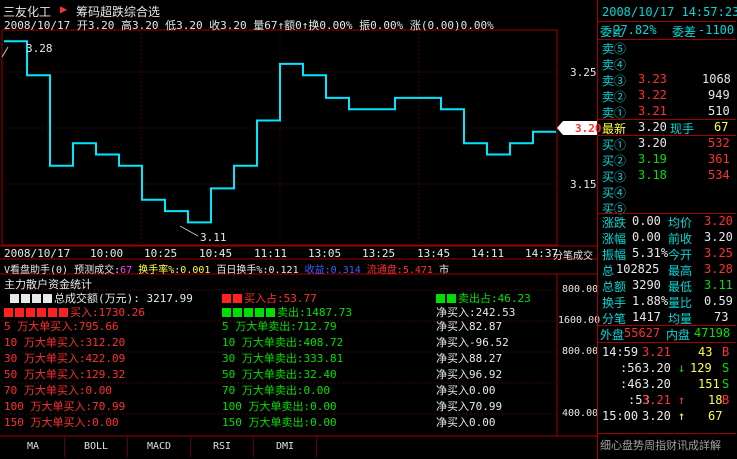 Image resolution: width=737 pixels, height=459 pixels. Describe the element at coordinates (96, 447) in the screenshot. I see `tab-boll: BOLL` at that location.